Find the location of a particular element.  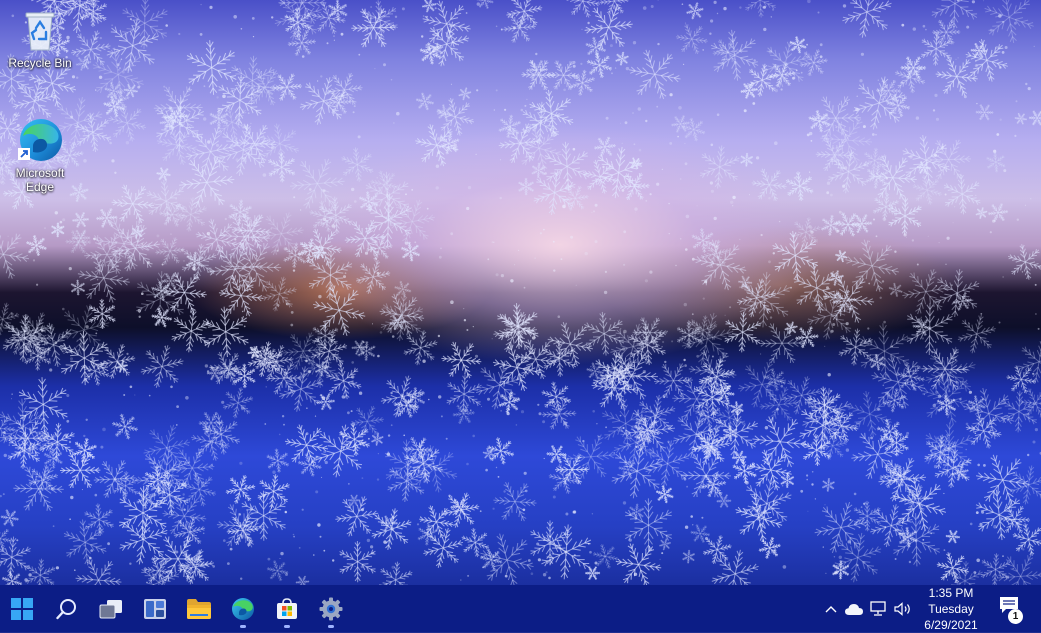

show-hidden-icons-button is located at coordinates (831, 609).